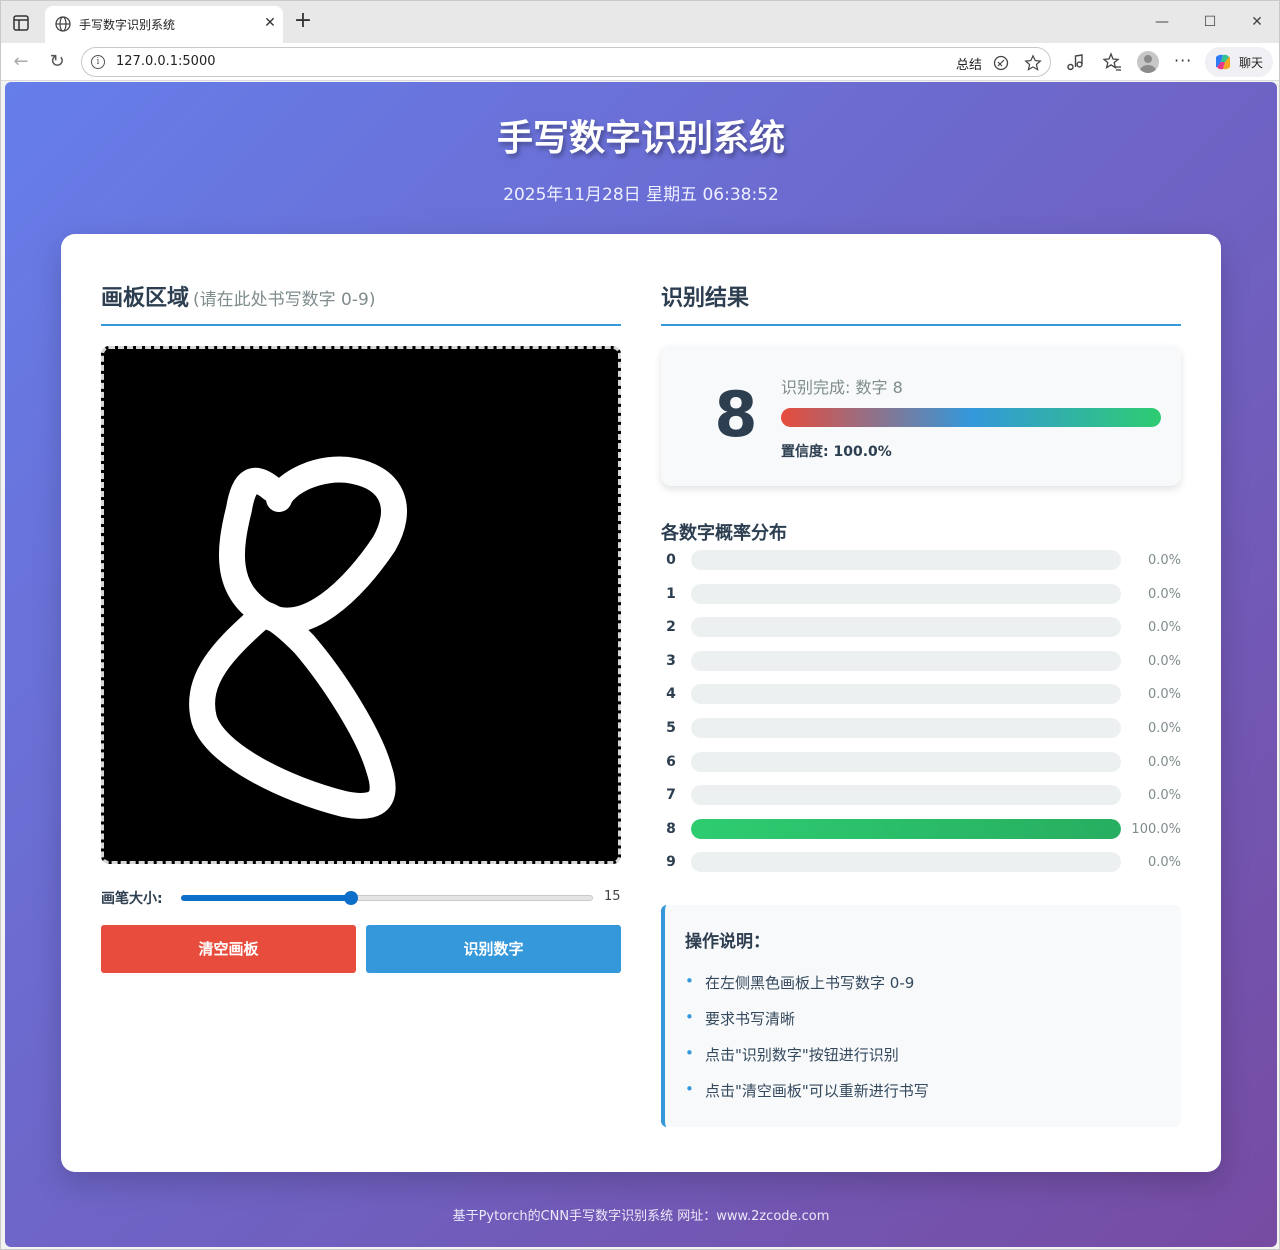  I want to click on probability-row: 2 0.0%, so click(921, 628).